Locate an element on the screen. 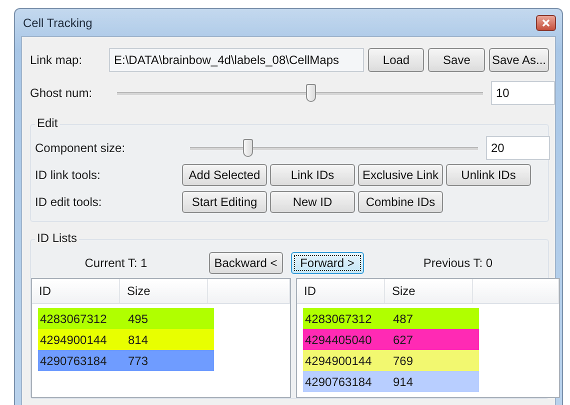 The image size is (570, 405). window-title: Cell Tracking is located at coordinates (57, 23).